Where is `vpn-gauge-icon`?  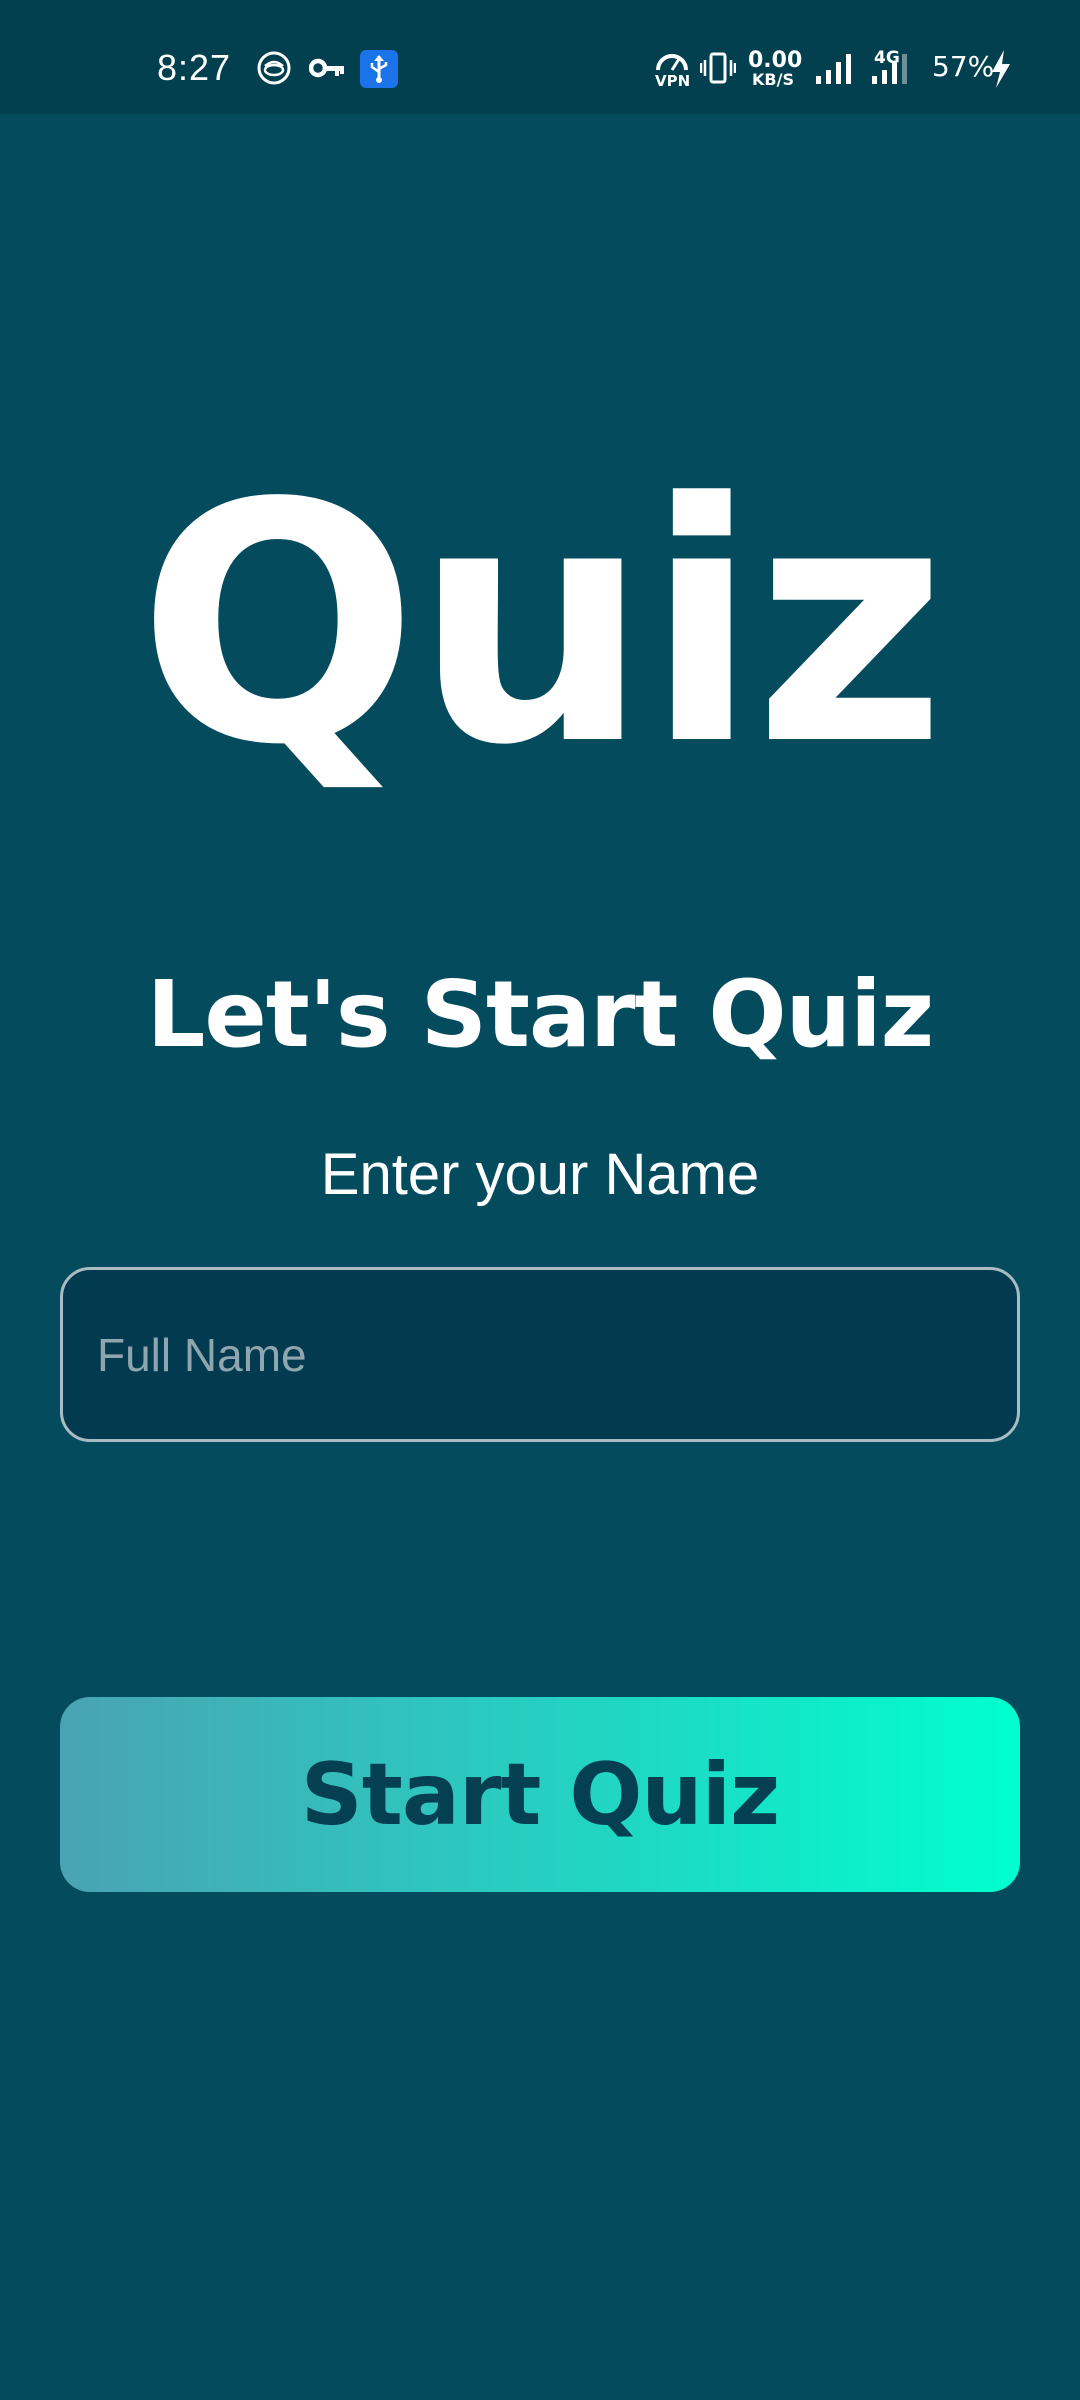
vpn-gauge-icon is located at coordinates (672, 62).